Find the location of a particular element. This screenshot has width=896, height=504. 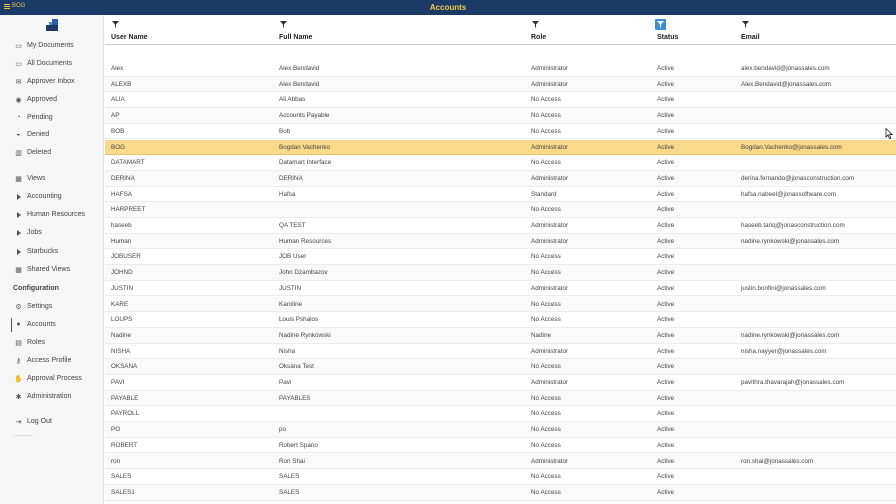

cell-email: nisha.nayyer@jonassales.com is located at coordinates (784, 351).